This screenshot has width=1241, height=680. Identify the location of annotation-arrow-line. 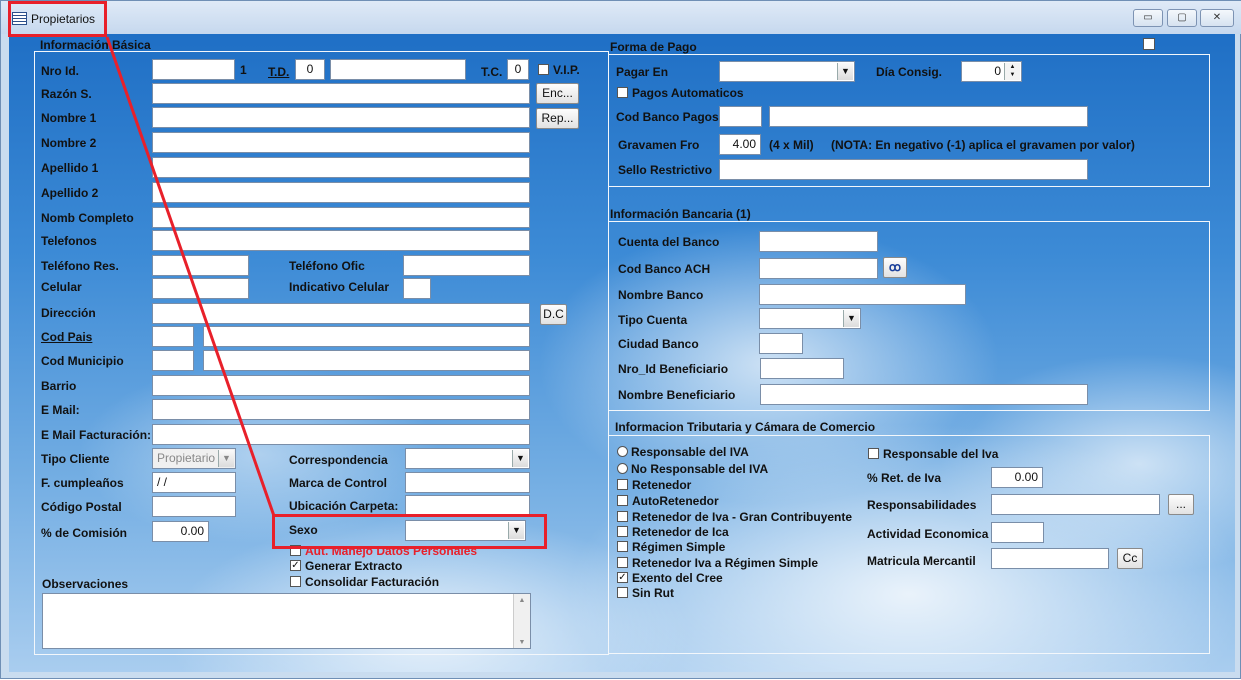
(190, 276).